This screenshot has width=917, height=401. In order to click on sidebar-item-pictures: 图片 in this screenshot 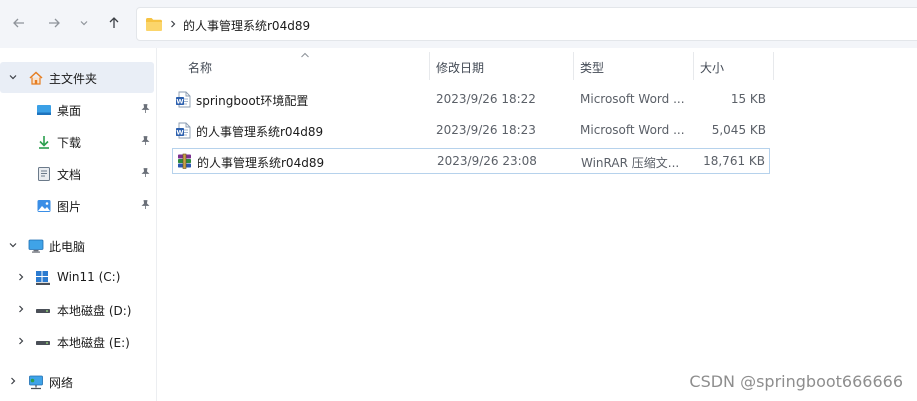, I will do `click(78, 206)`.